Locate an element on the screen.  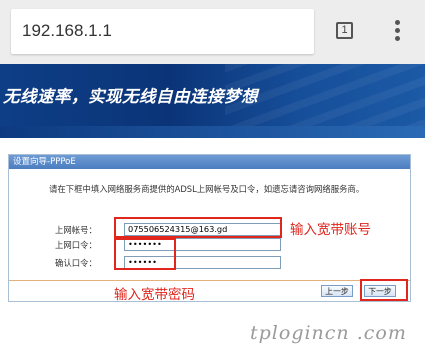
vertical-dots-icon is located at coordinates (397, 32).